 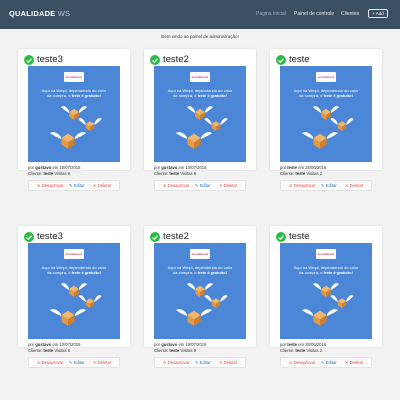 I want to click on nav-home-link: Página Inicial, so click(x=271, y=14).